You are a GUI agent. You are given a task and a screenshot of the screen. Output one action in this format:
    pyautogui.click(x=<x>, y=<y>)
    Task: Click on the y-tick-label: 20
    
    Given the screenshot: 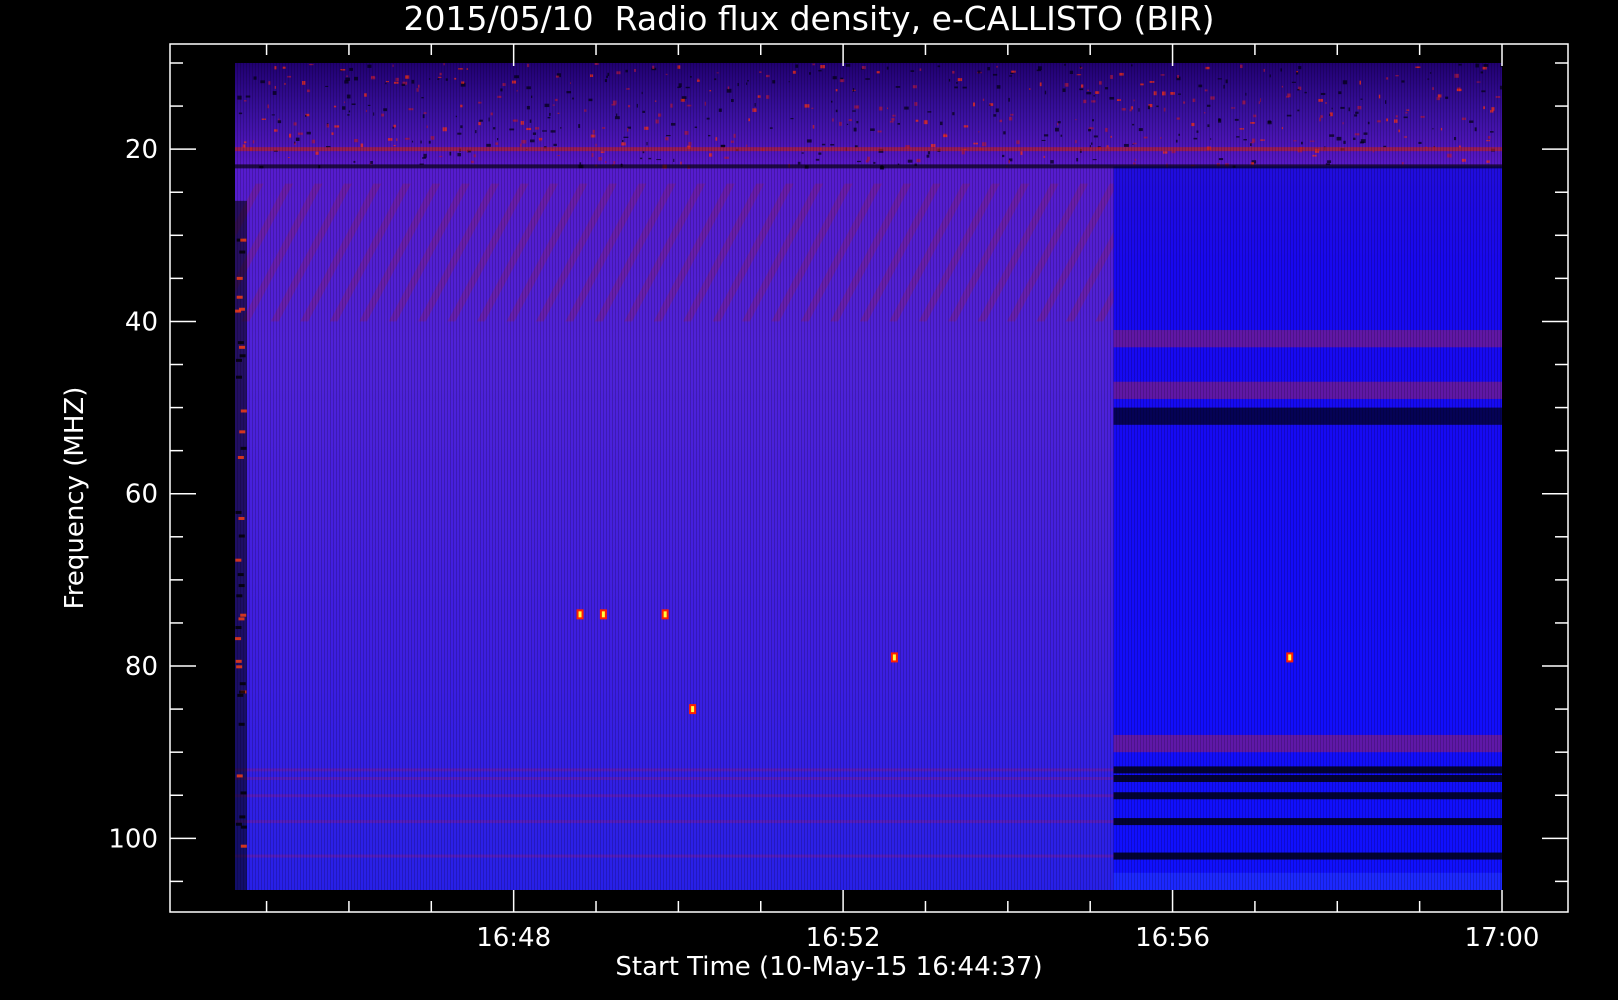 What is the action you would take?
    pyautogui.click(x=141, y=150)
    